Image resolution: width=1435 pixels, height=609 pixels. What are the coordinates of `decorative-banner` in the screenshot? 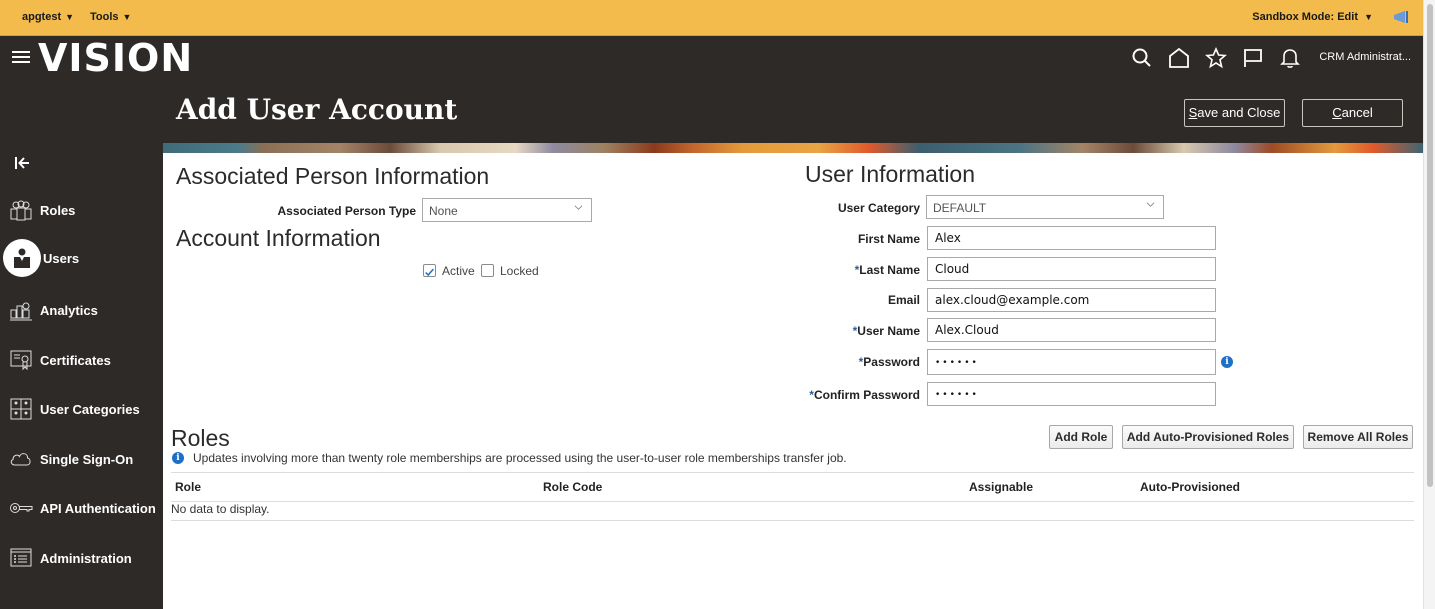 It's located at (793, 148).